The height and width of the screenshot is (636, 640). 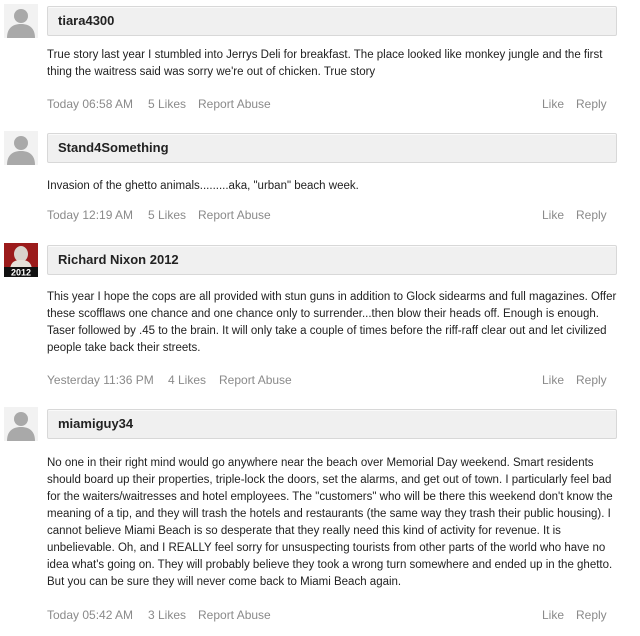 I want to click on comment-time: Today 06:58 AM, so click(x=90, y=104).